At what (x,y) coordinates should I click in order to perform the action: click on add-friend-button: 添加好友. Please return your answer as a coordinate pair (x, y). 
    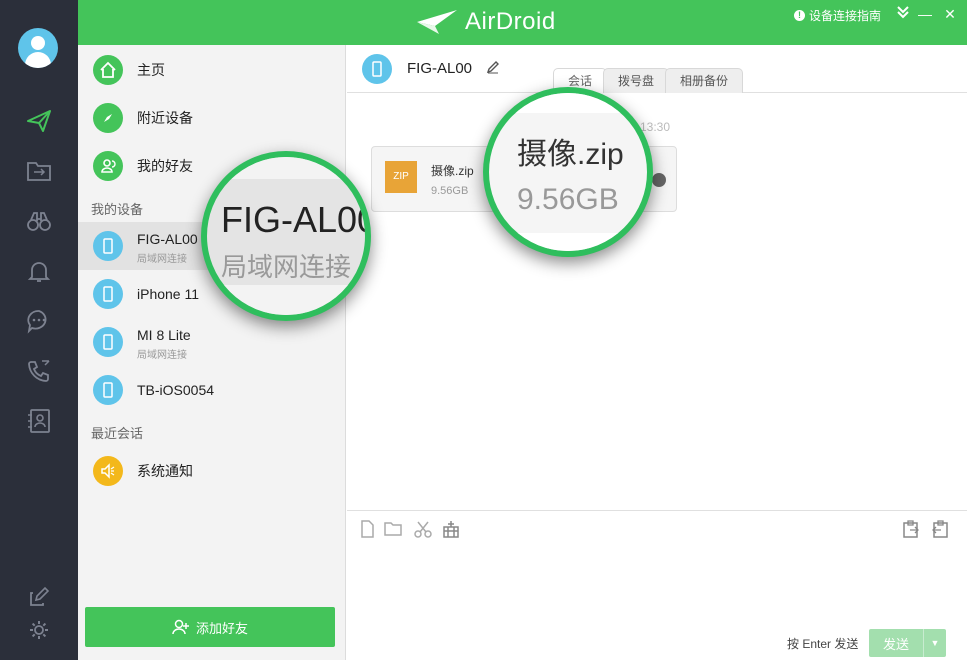
    Looking at the image, I should click on (210, 627).